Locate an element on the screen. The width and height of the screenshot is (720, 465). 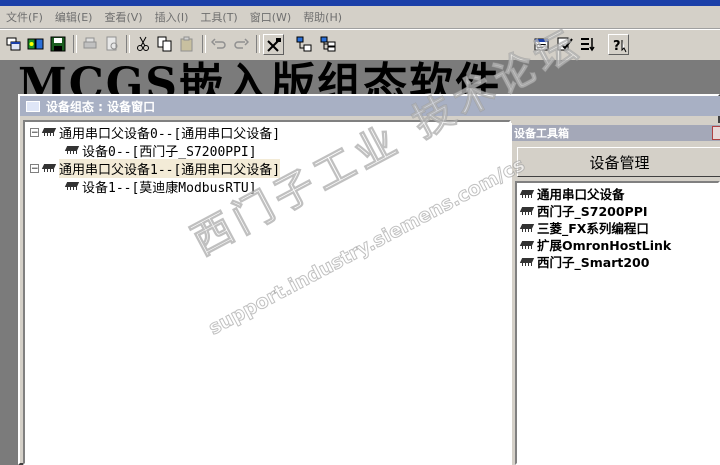
undo-icon is located at coordinates (219, 44).